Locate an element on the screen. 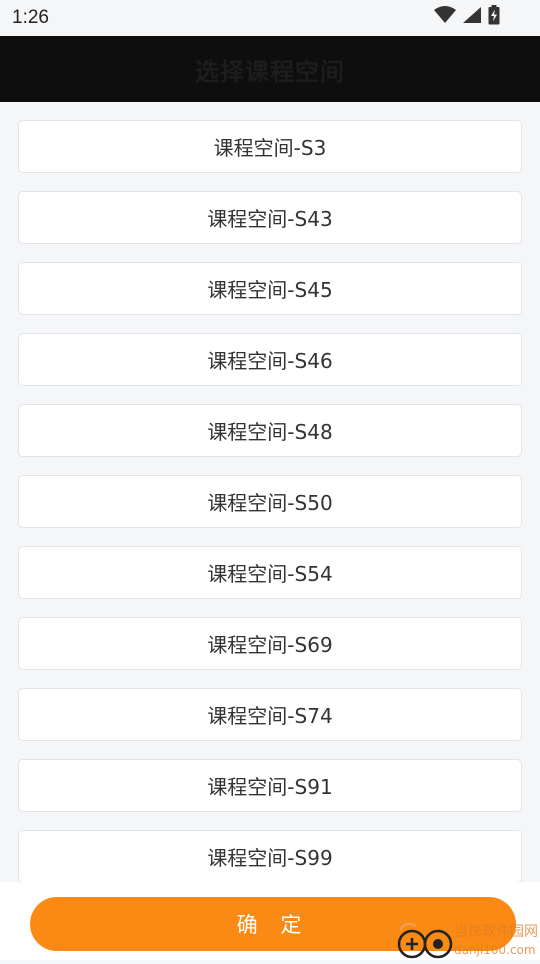  course-space-item: 课程空间-S74 is located at coordinates (270, 714).